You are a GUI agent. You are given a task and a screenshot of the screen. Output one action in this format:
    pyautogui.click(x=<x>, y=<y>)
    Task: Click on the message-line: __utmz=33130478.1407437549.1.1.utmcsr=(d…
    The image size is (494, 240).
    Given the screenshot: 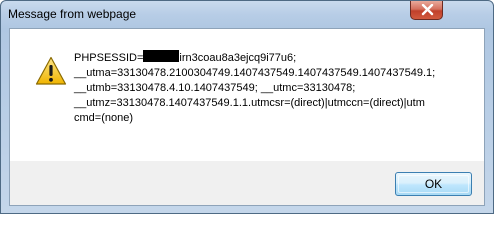 What is the action you would take?
    pyautogui.click(x=249, y=103)
    